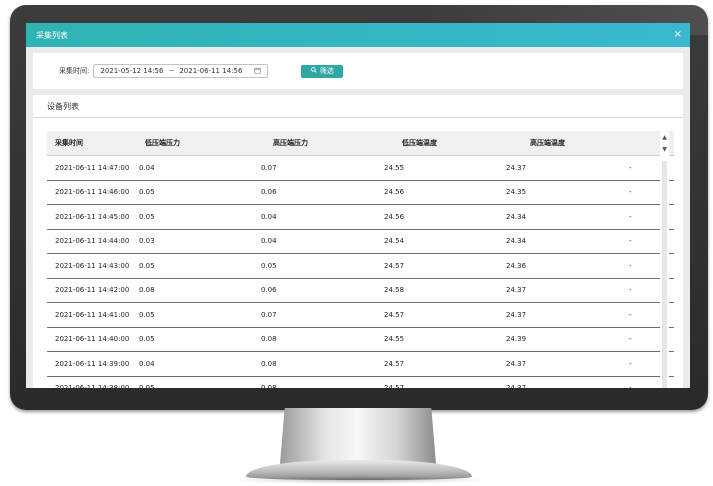  What do you see at coordinates (359, 480) in the screenshot?
I see `stand-shadow` at bounding box center [359, 480].